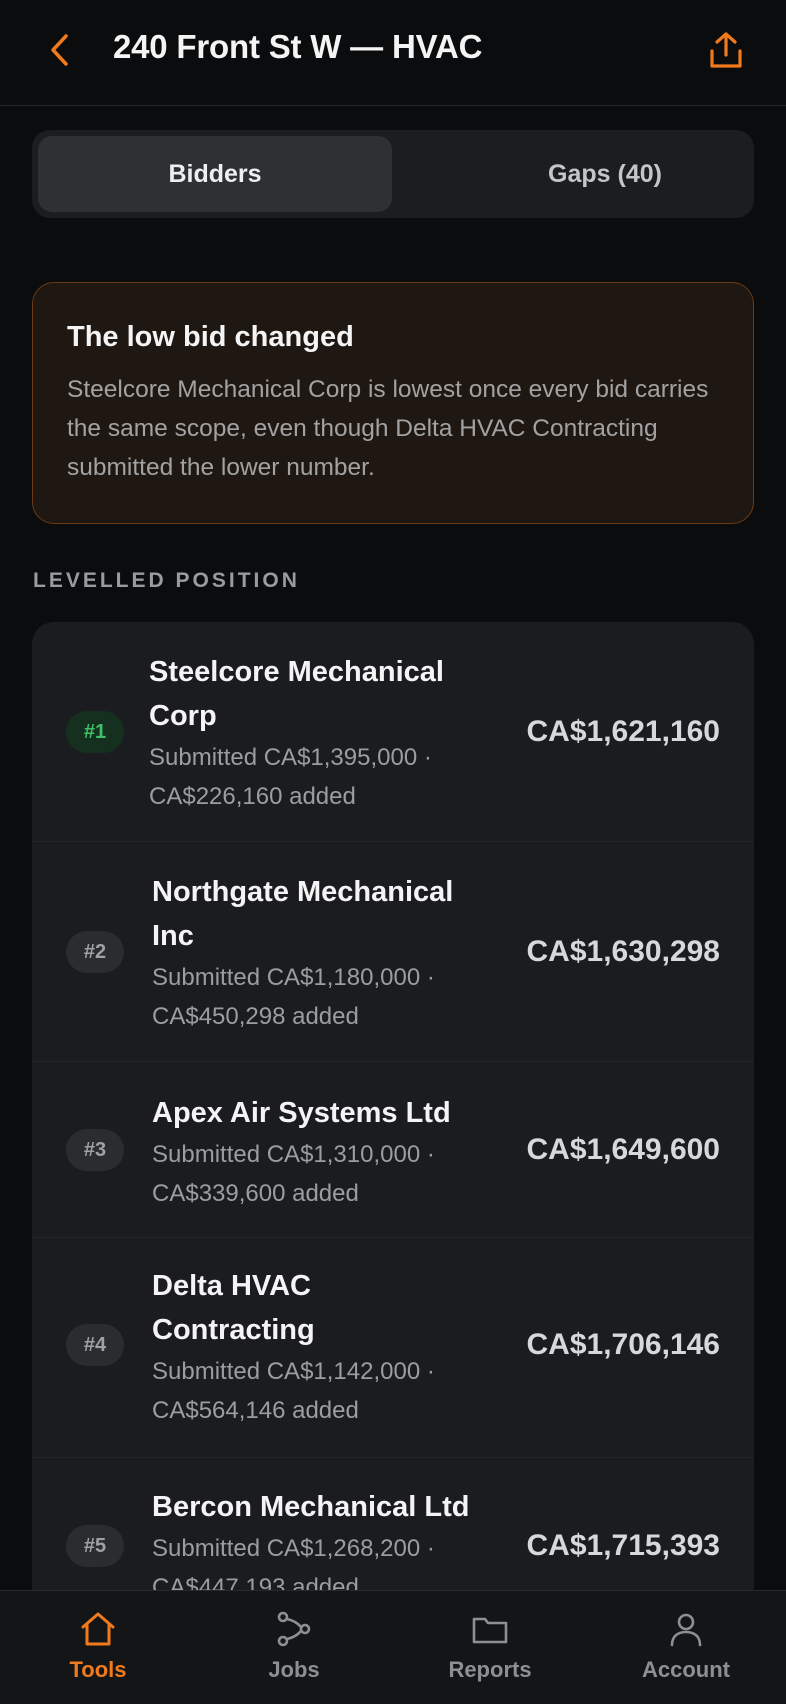  What do you see at coordinates (303, 892) in the screenshot?
I see `bidder-name-line: Northgate Mechanical` at bounding box center [303, 892].